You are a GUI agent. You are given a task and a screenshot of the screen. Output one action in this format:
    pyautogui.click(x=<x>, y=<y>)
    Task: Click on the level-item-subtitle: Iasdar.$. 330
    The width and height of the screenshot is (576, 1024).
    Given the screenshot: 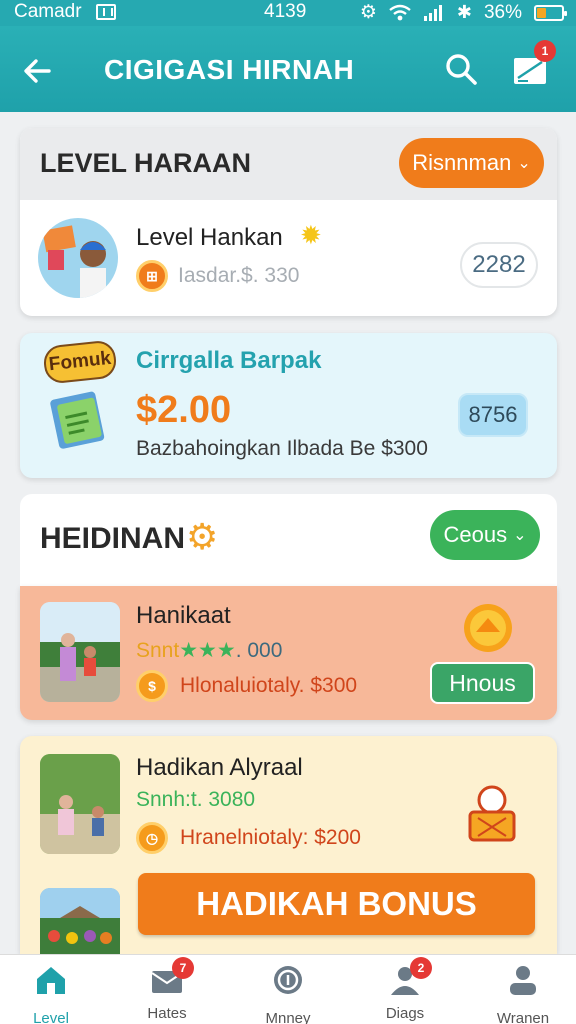 What is the action you would take?
    pyautogui.click(x=239, y=275)
    